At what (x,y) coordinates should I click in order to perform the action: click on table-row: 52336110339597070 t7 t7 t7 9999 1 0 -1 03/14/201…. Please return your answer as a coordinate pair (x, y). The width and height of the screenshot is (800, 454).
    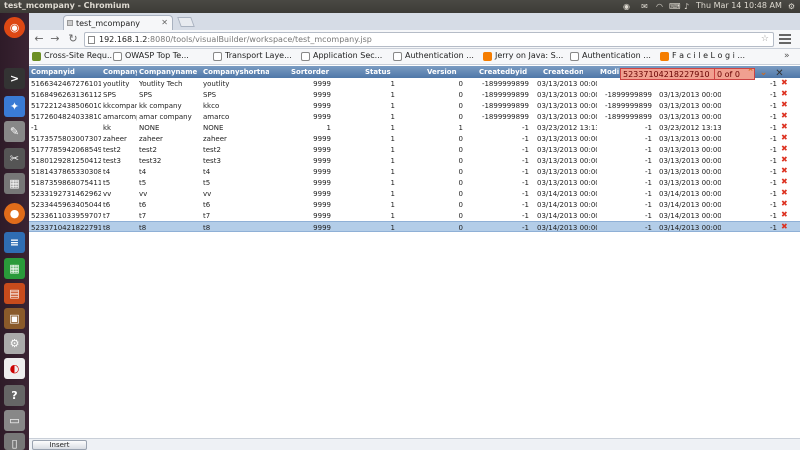
    Looking at the image, I should click on (414, 215).